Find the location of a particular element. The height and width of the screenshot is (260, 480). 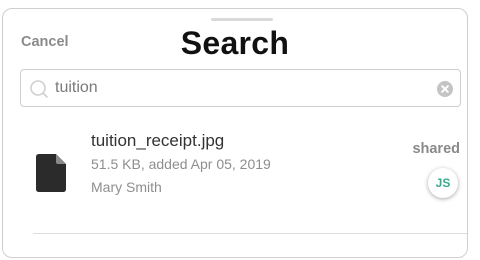

divider is located at coordinates (250, 233).